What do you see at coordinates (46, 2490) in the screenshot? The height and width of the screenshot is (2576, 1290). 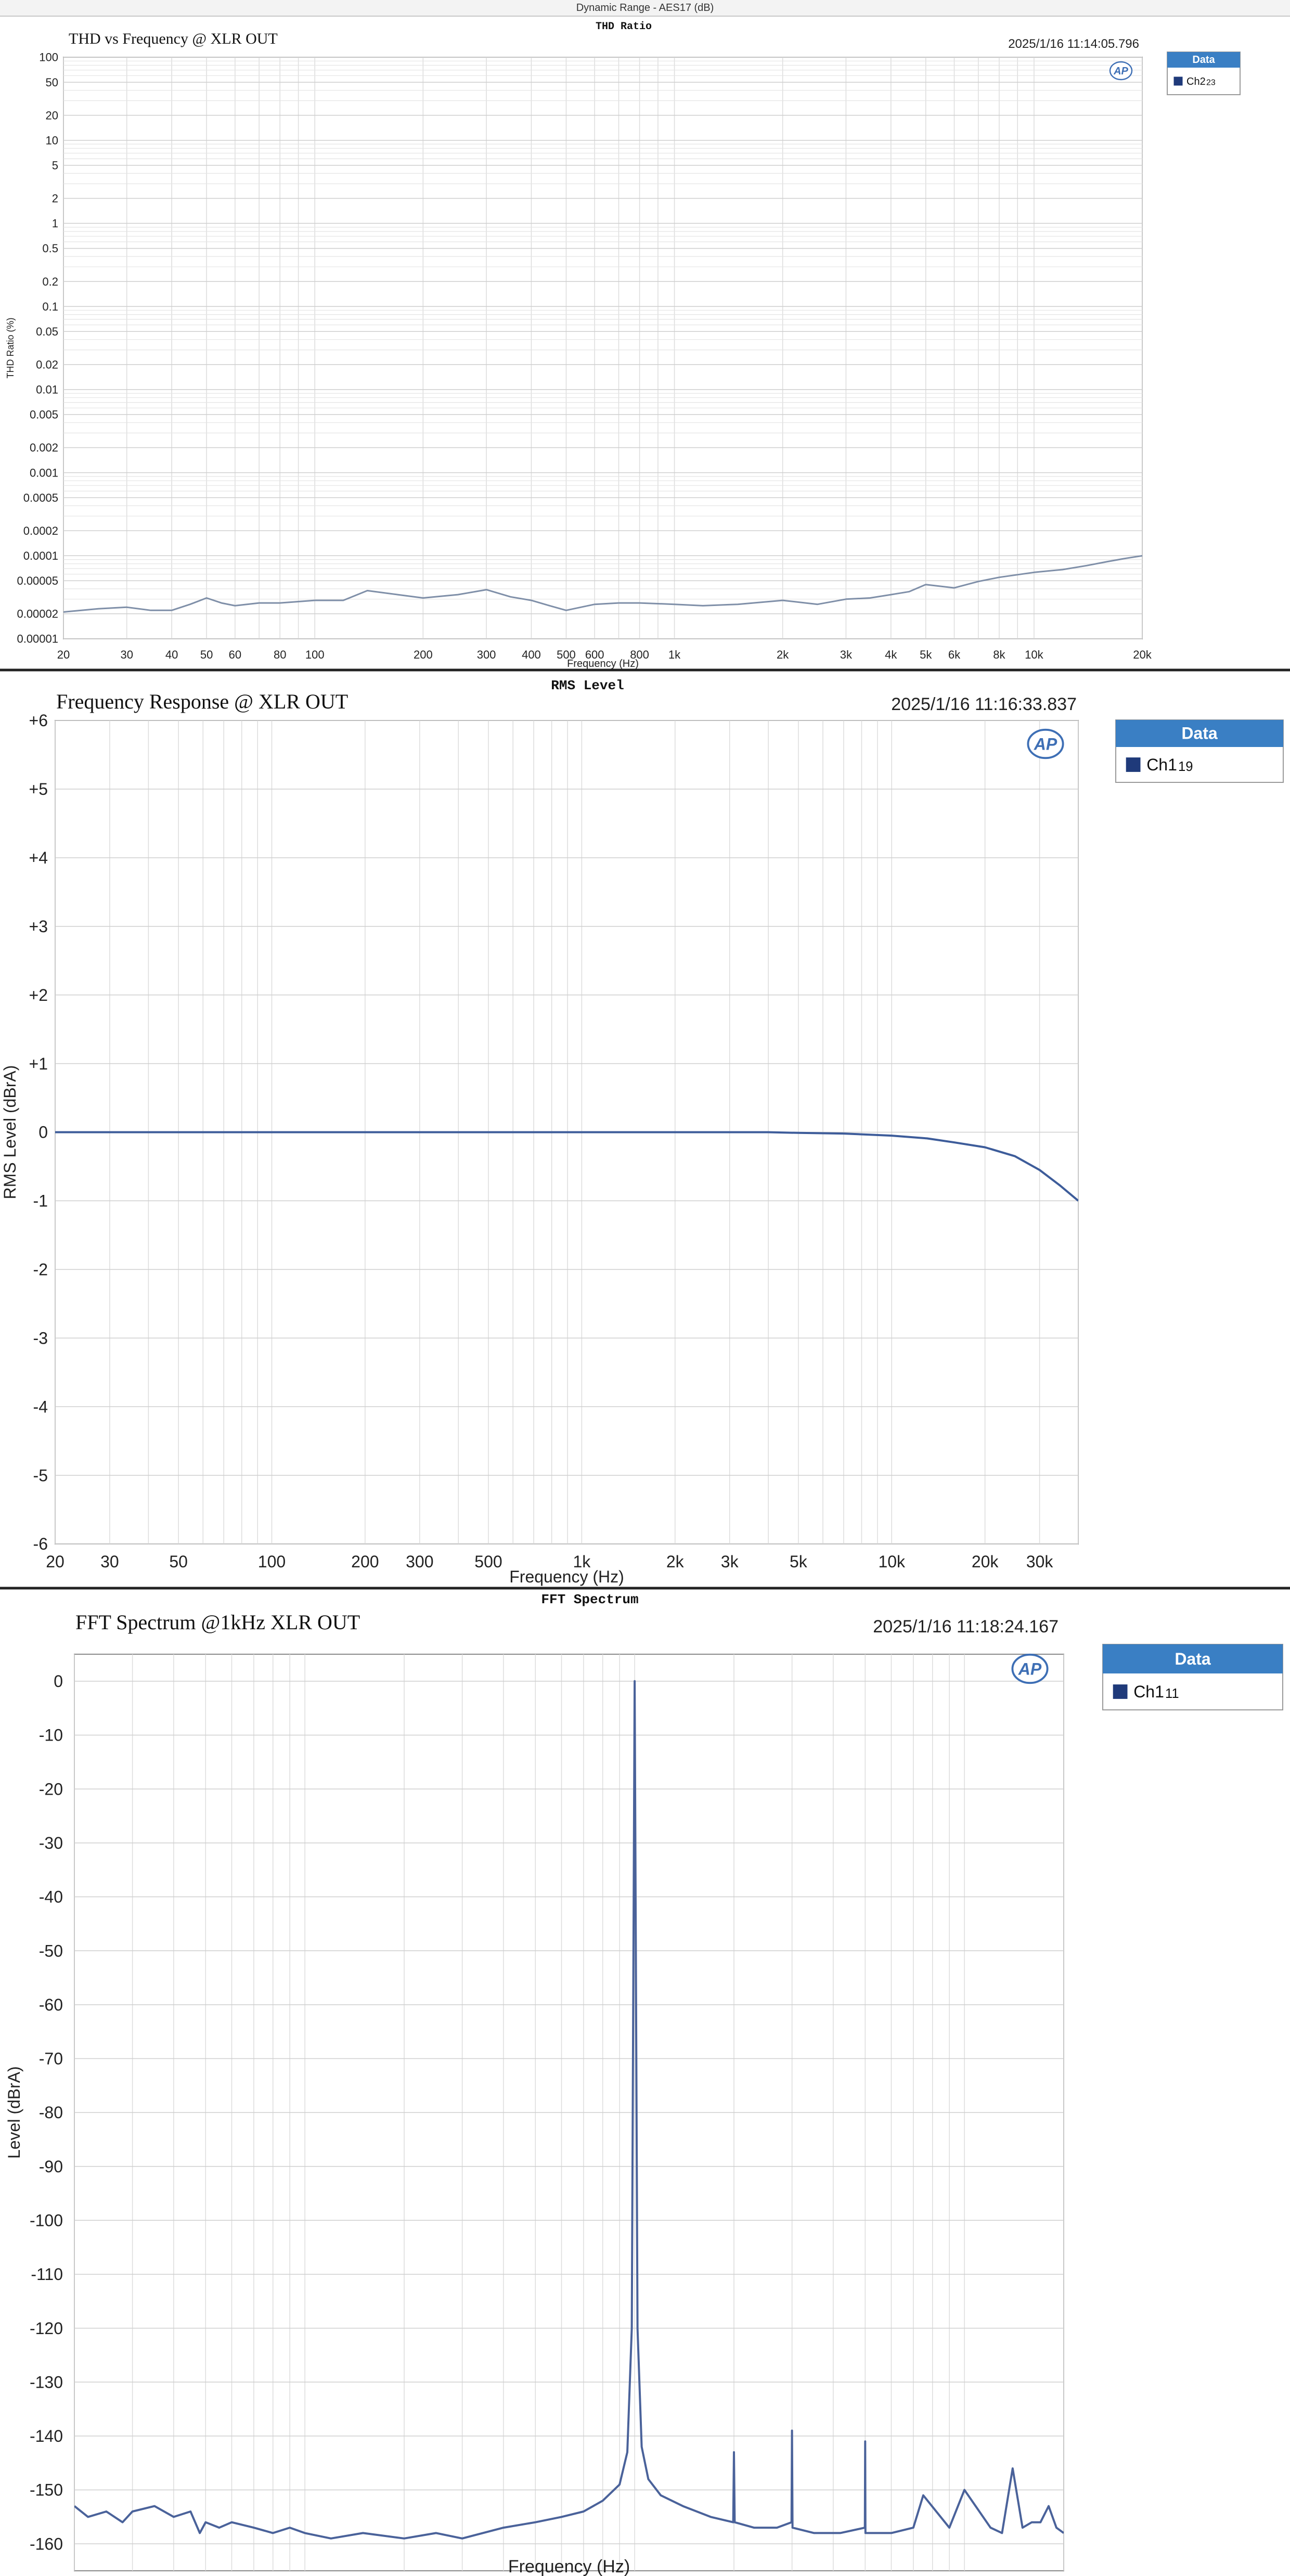 I see `y-tick-label: -150` at bounding box center [46, 2490].